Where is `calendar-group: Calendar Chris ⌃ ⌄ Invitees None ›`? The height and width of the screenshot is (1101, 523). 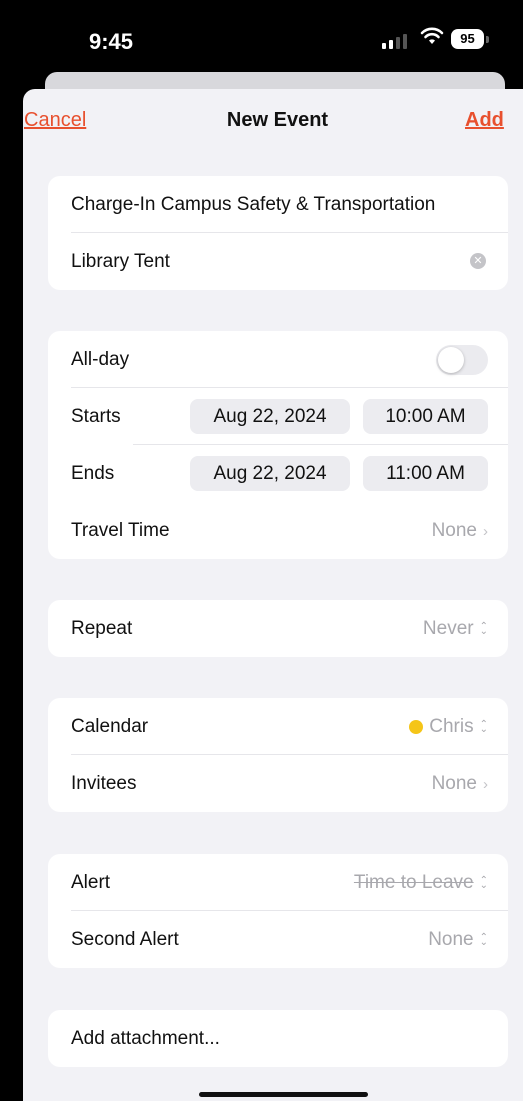 calendar-group: Calendar Chris ⌃ ⌄ Invitees None › is located at coordinates (278, 755).